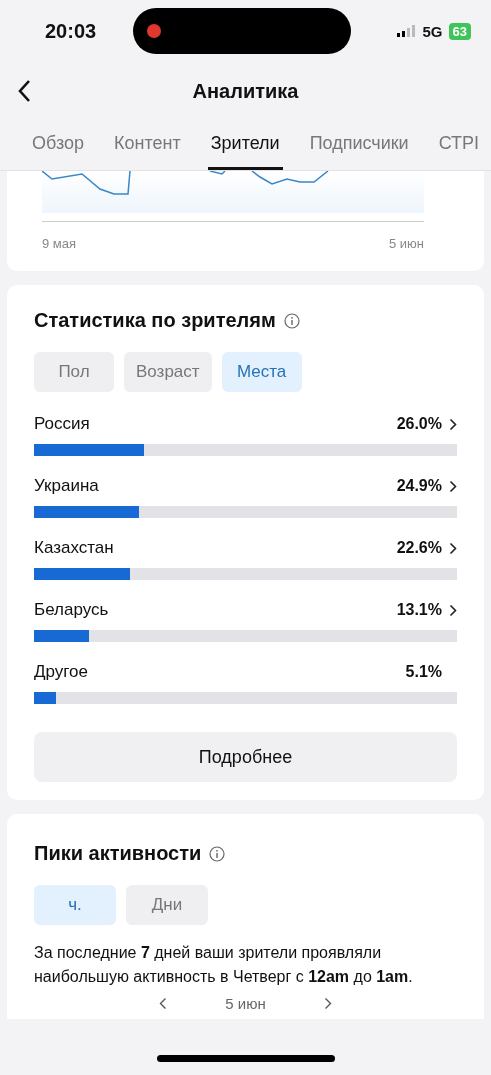  What do you see at coordinates (432, 31) in the screenshot?
I see `network-label: 5G` at bounding box center [432, 31].